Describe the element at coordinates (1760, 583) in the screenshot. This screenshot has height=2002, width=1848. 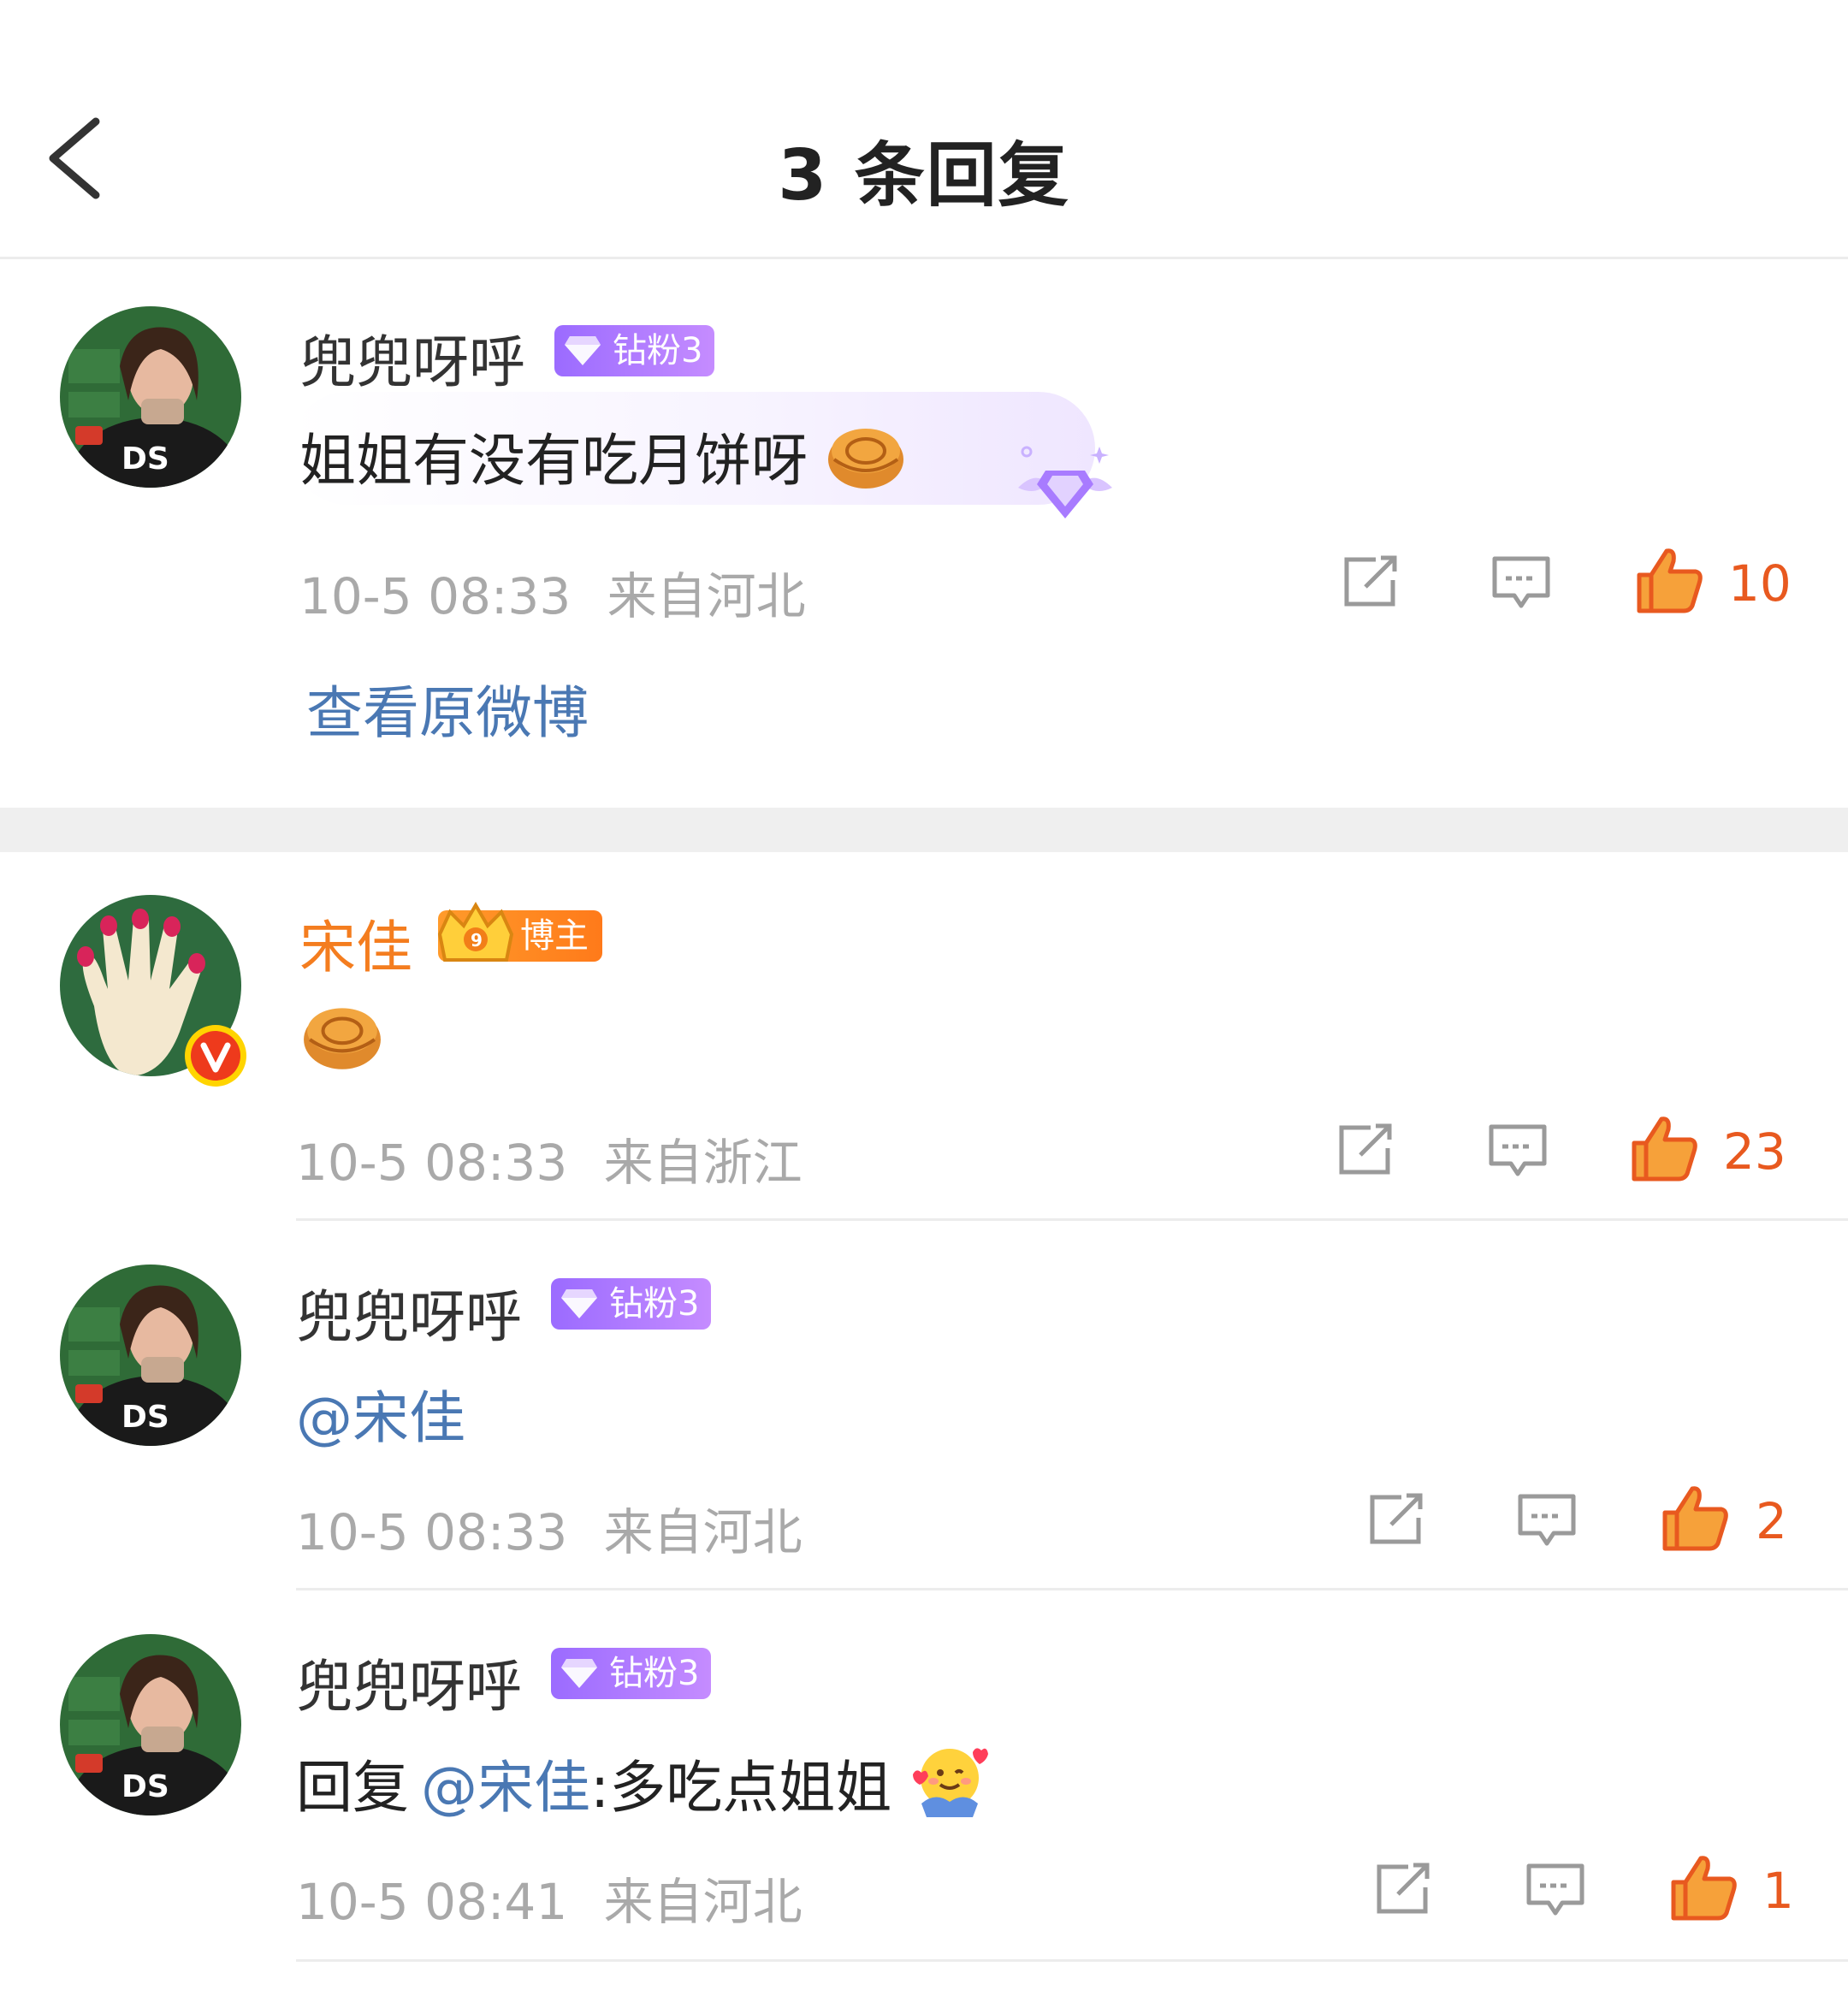
I see `like-count: 10` at that location.